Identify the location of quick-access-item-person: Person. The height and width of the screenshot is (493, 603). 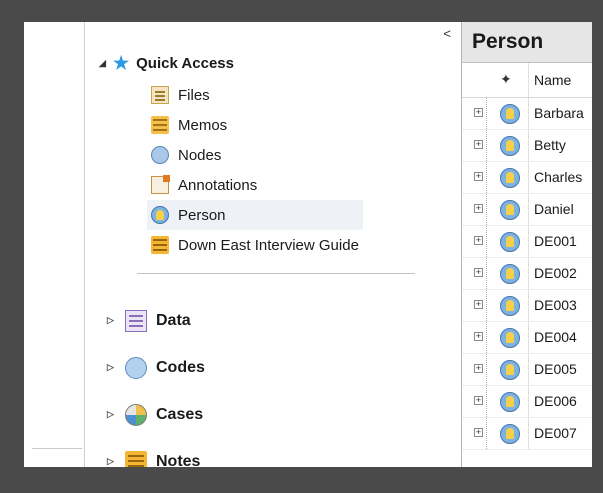
(255, 215).